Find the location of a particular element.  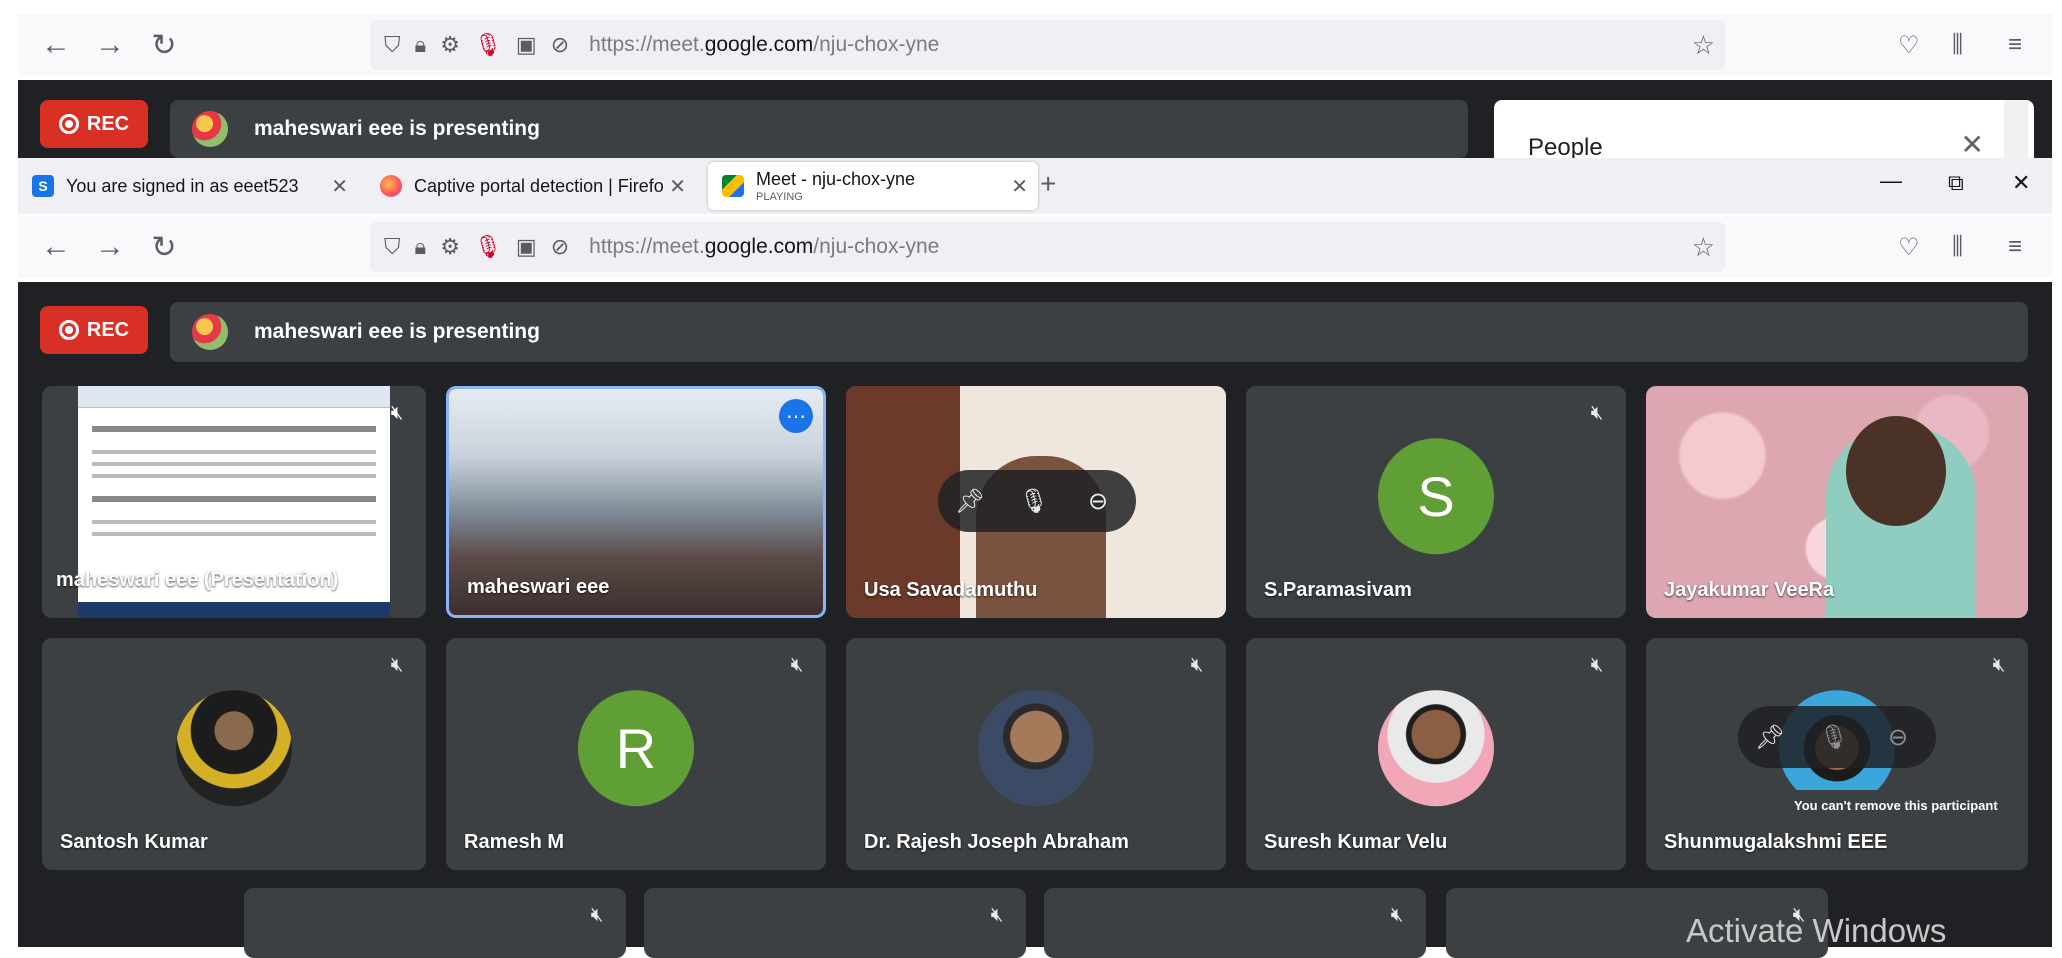

tile-rajesh: 🔇︎ Dr. Rajesh Joseph Abraham is located at coordinates (1036, 754).